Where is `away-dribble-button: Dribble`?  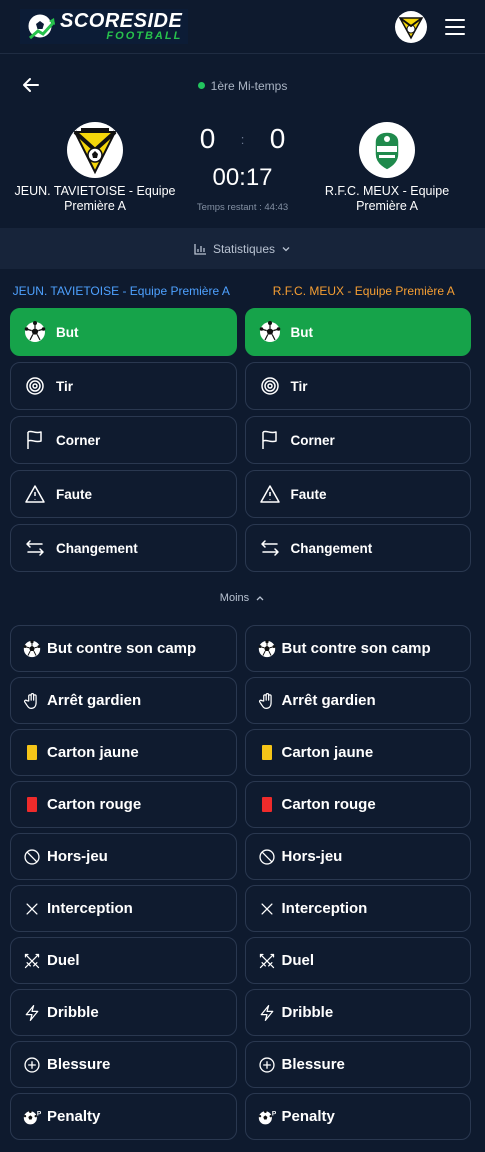 away-dribble-button: Dribble is located at coordinates (357, 1012).